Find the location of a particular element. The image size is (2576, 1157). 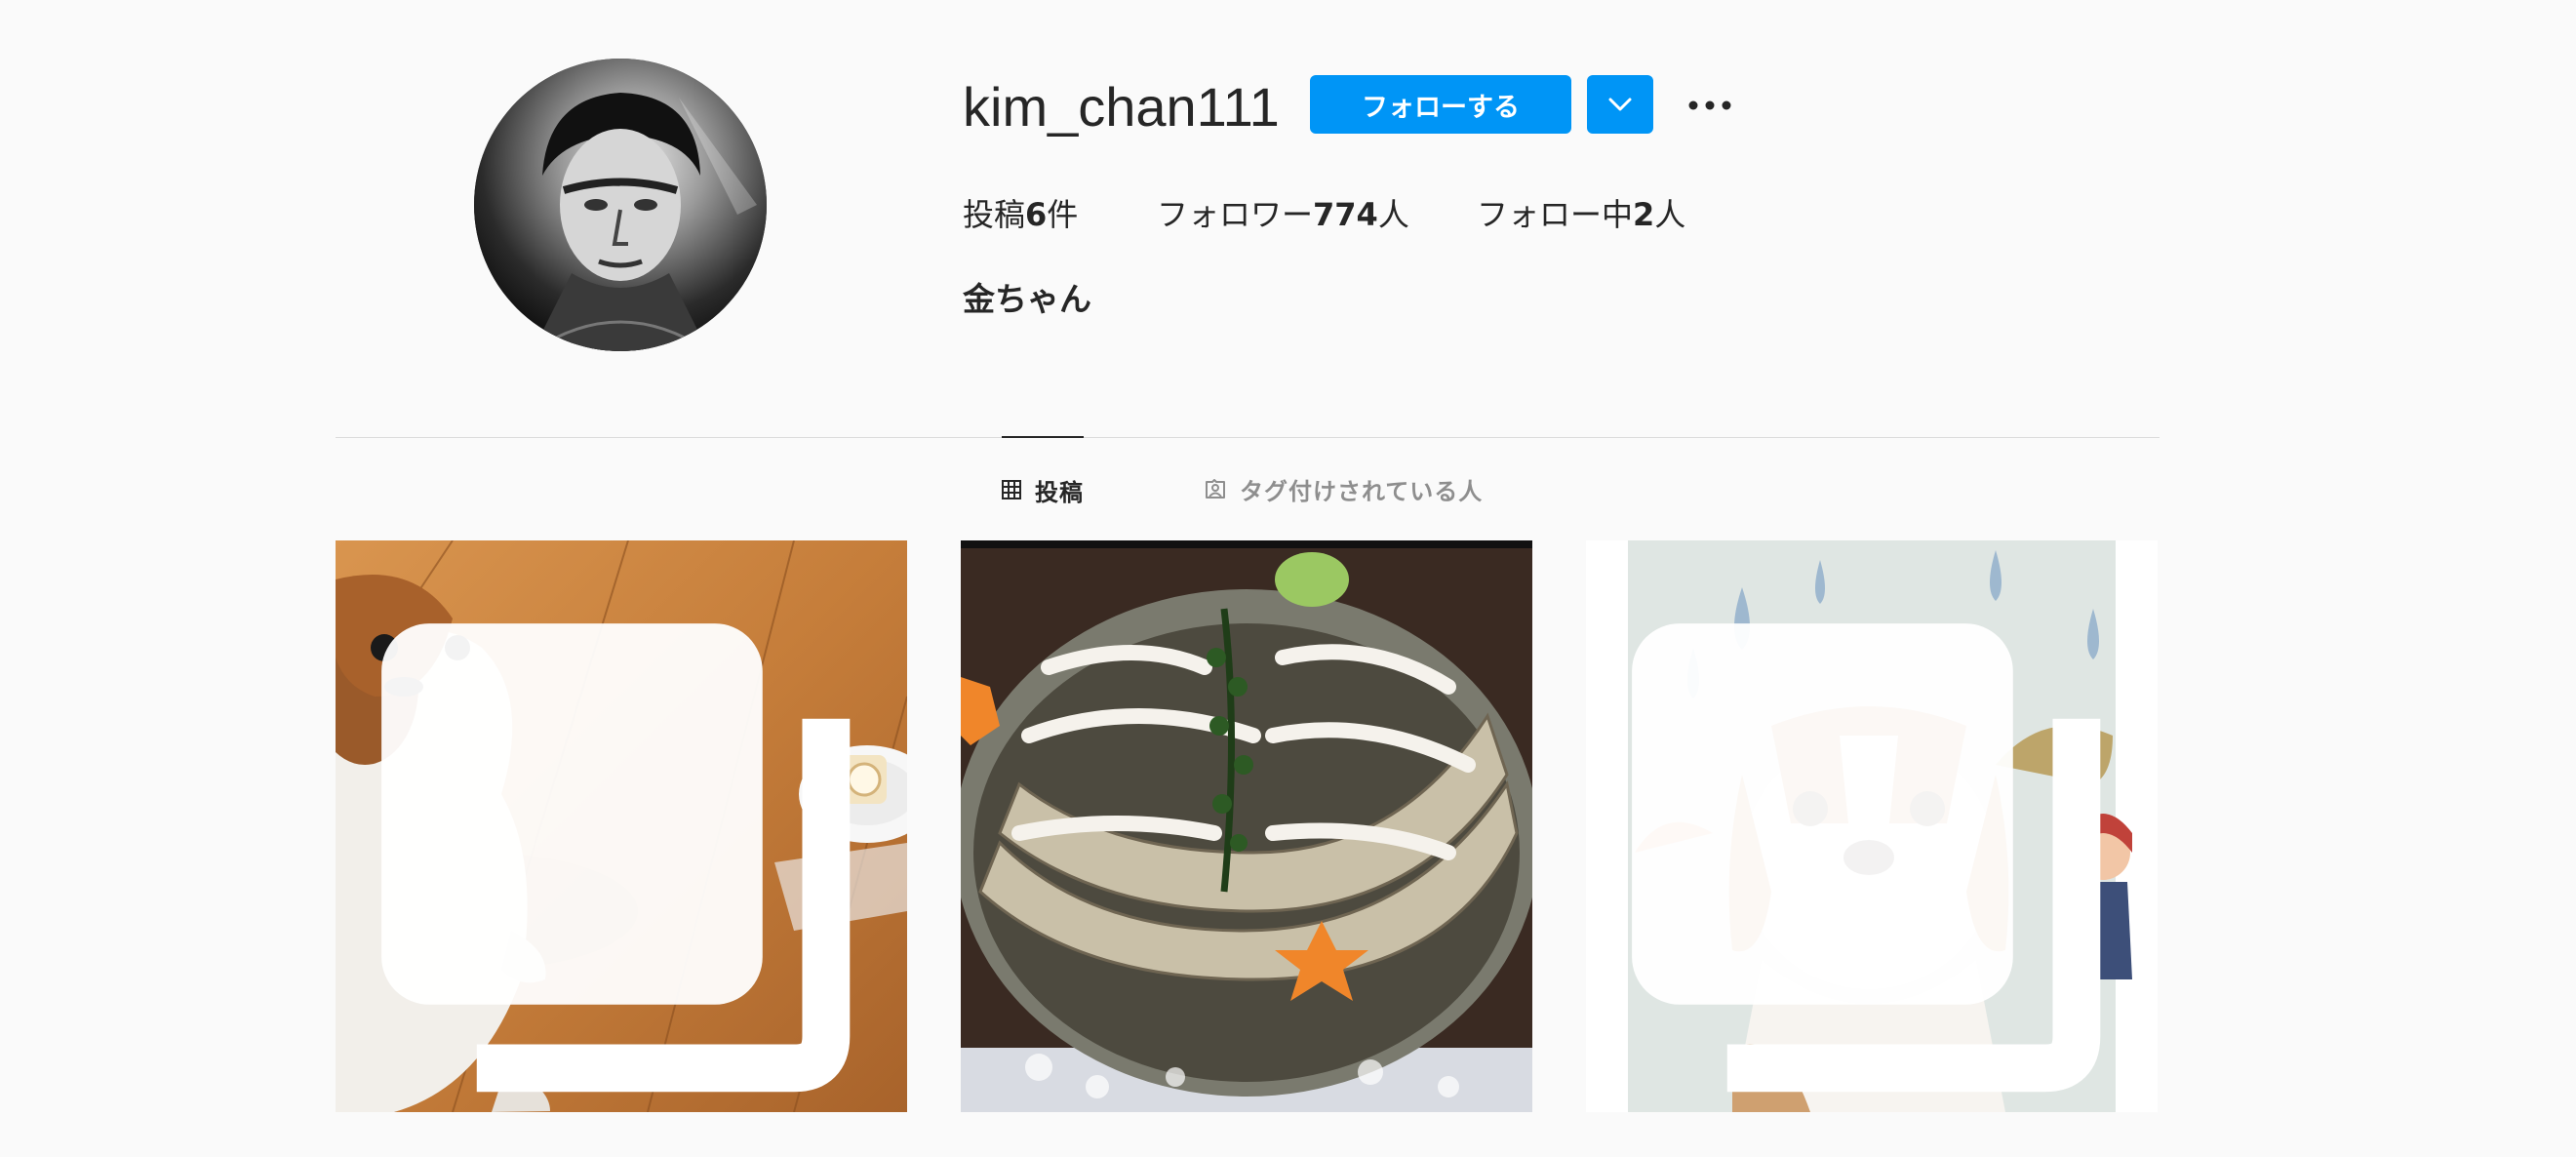

following-count-stat: フォロー中 2 人 is located at coordinates (1581, 214).